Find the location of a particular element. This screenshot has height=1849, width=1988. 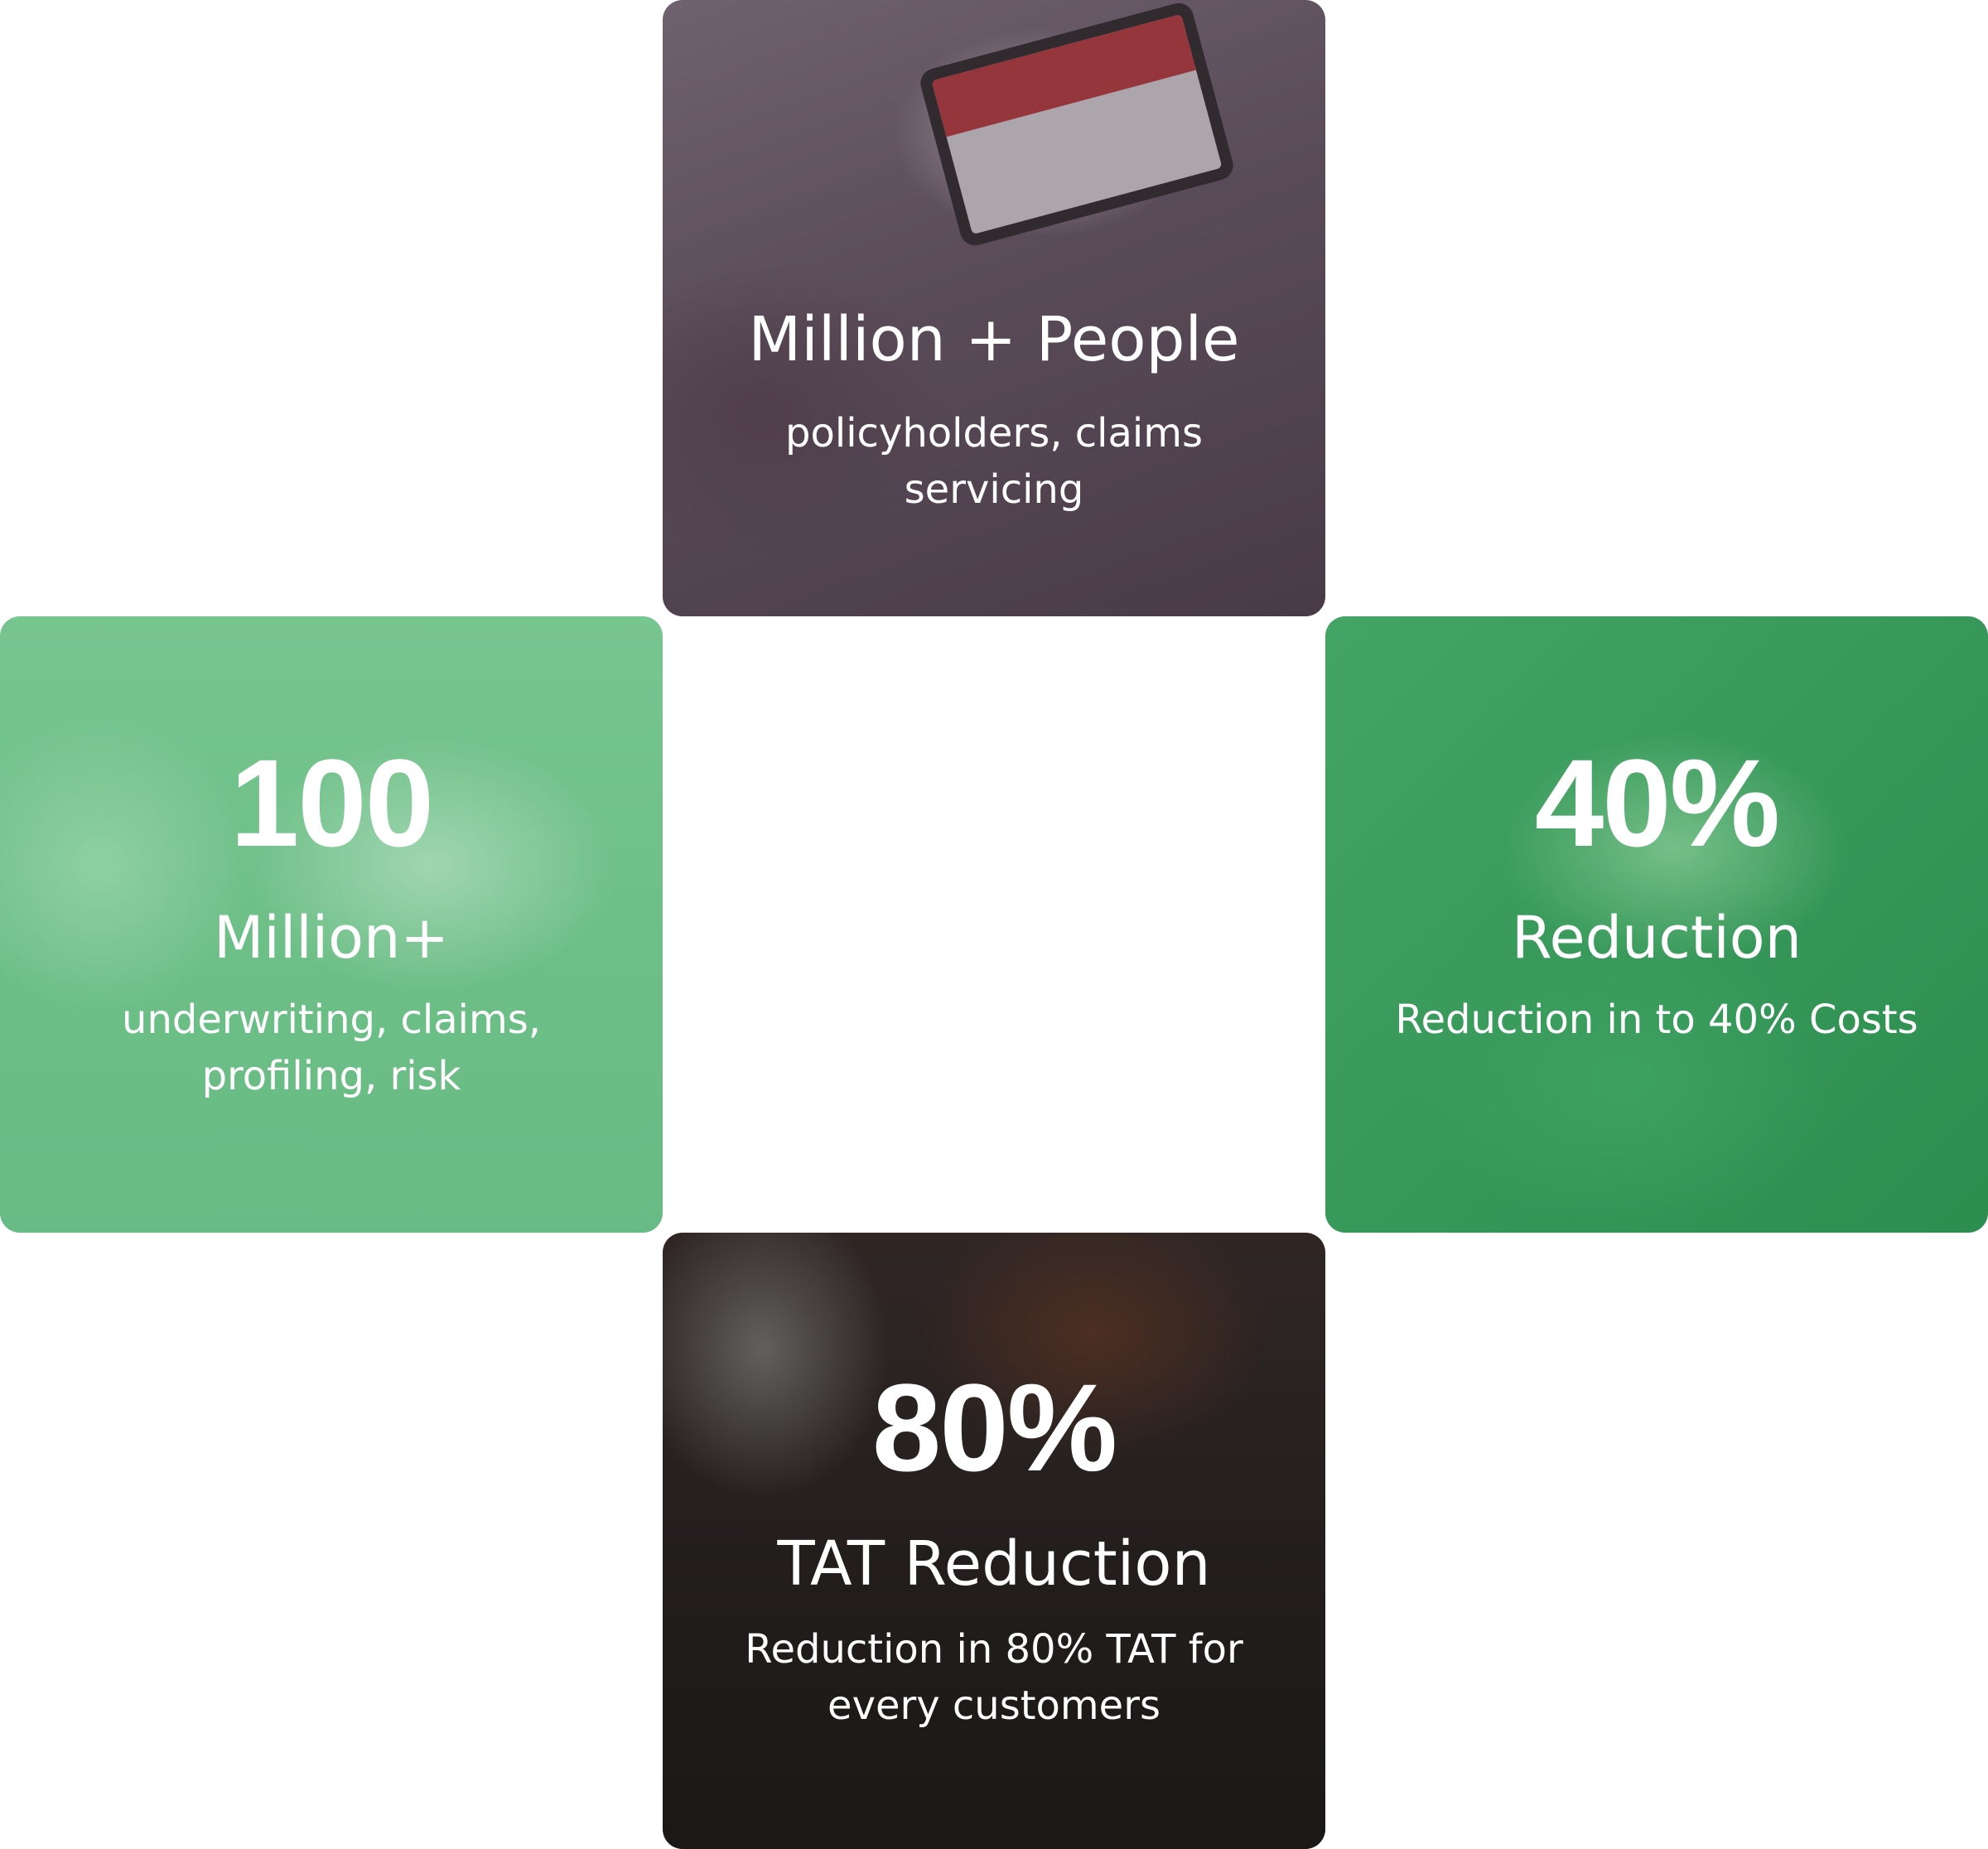

card-stat-number: 80% is located at coordinates (994, 1428).